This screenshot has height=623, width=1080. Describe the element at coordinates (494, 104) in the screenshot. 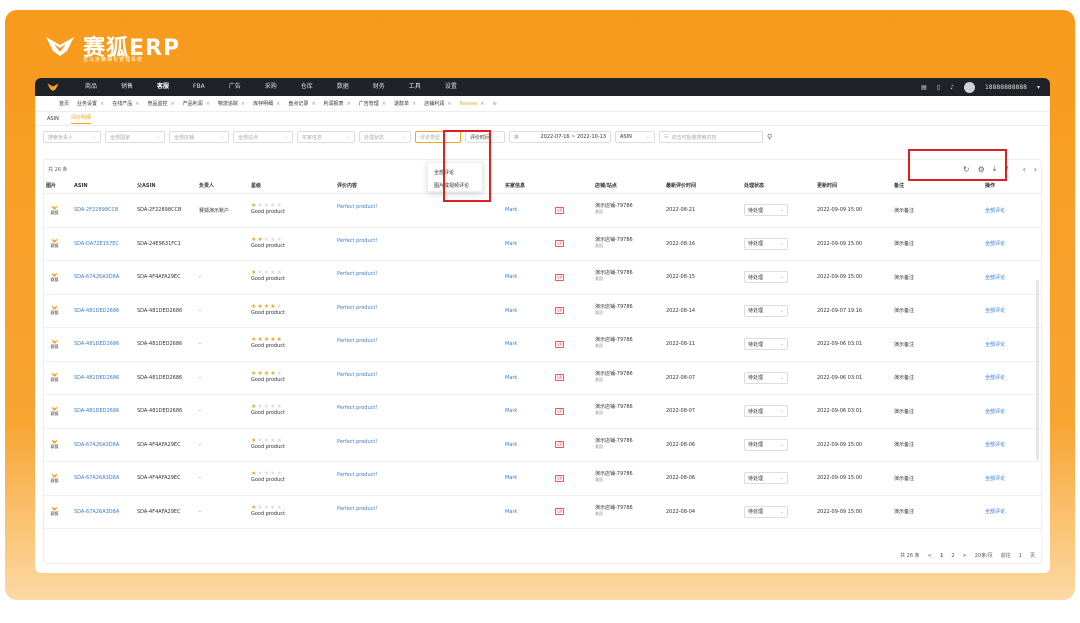

I see `refresh-tabs-icon: ⊕` at that location.